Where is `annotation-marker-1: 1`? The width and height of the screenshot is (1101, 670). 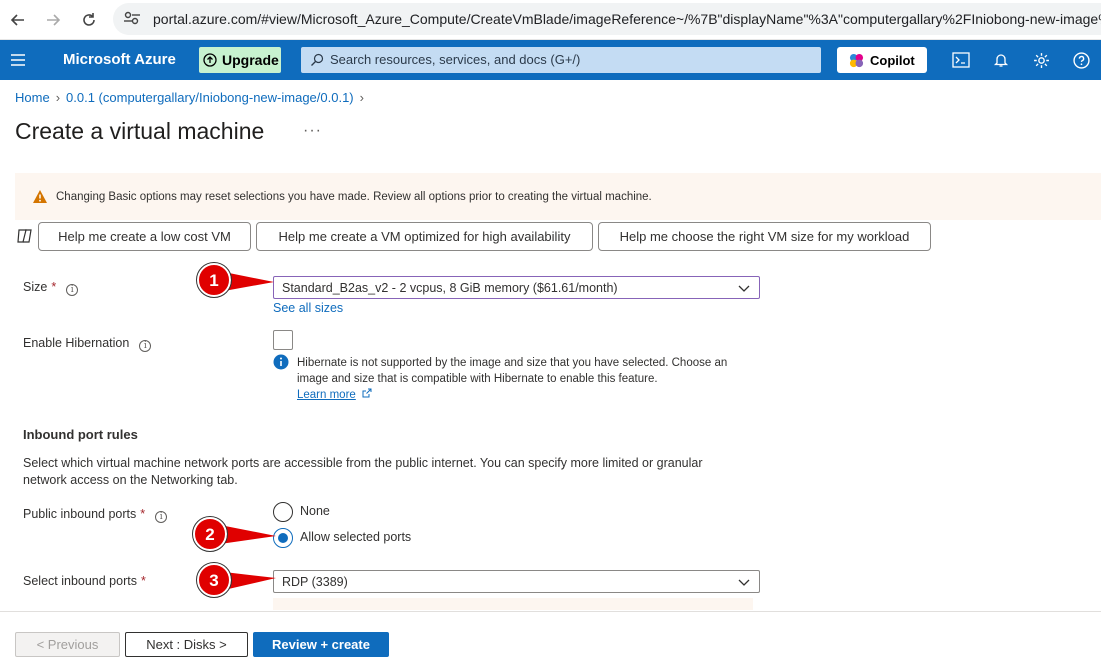
annotation-marker-1: 1 is located at coordinates (235, 280).